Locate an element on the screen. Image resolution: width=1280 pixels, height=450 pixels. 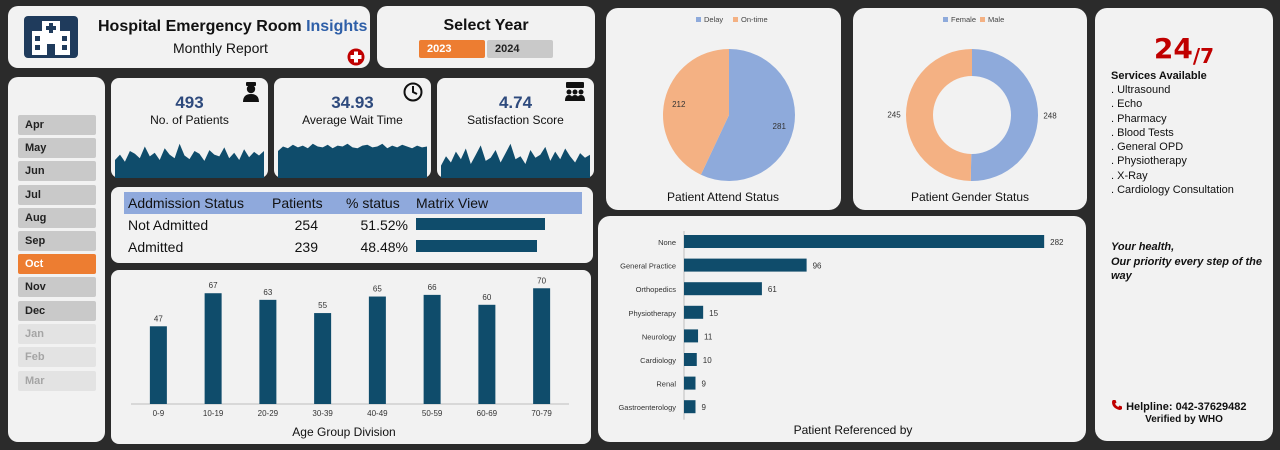
table-row: Not Admitted 254 51.52% is located at coordinates (353, 225).